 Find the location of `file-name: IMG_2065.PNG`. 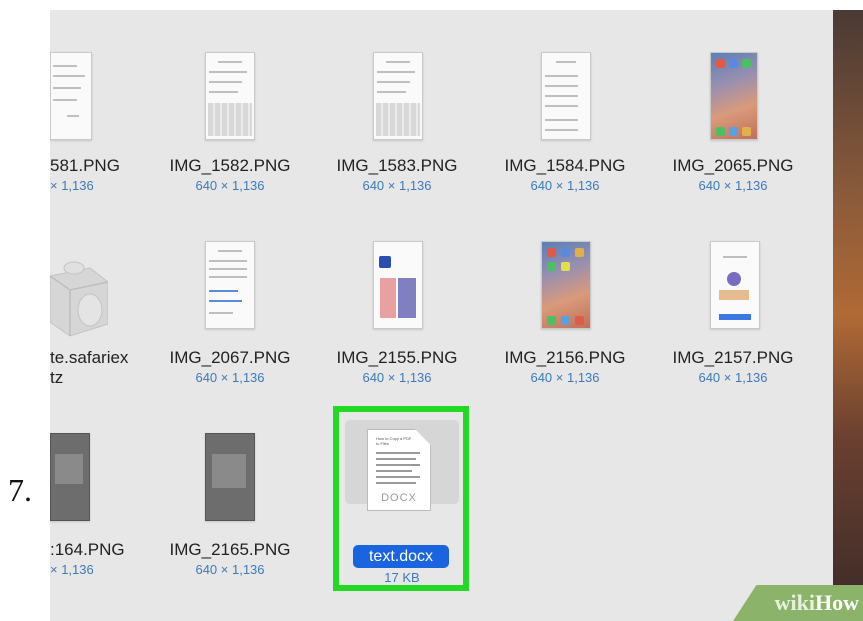

file-name: IMG_2065.PNG is located at coordinates (733, 165).